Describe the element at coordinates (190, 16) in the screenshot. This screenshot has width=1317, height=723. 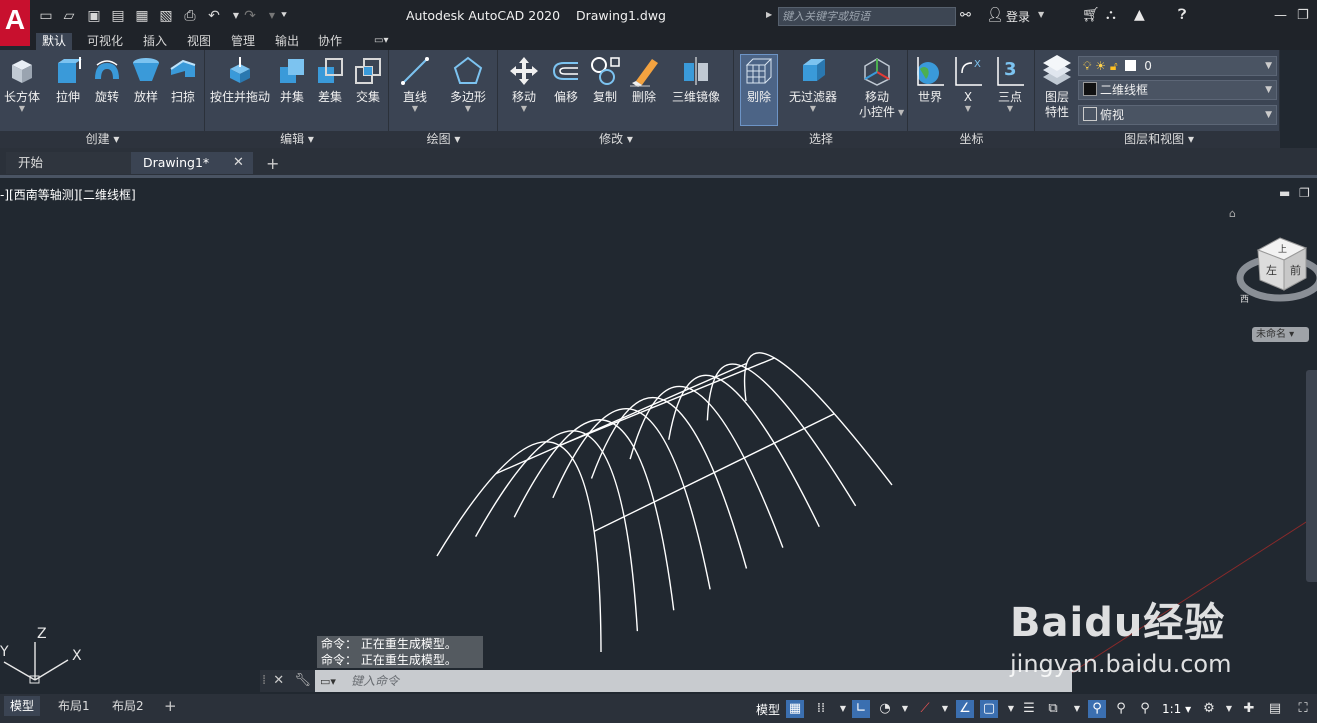
I see `print-icon: ⎙` at that location.